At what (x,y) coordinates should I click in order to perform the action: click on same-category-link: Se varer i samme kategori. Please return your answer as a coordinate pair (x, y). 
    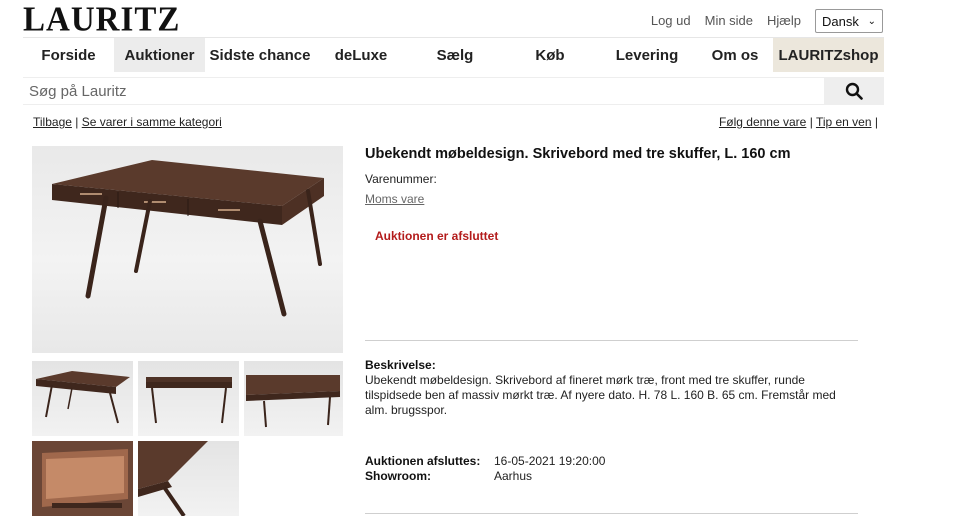
    Looking at the image, I should click on (152, 122).